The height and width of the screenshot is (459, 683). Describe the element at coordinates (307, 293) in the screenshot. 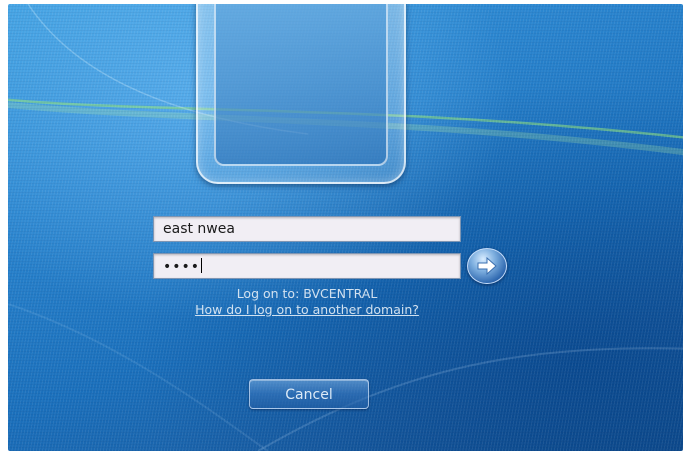

I see `logon-domain-text: Log on to: BVCENTRAL` at that location.